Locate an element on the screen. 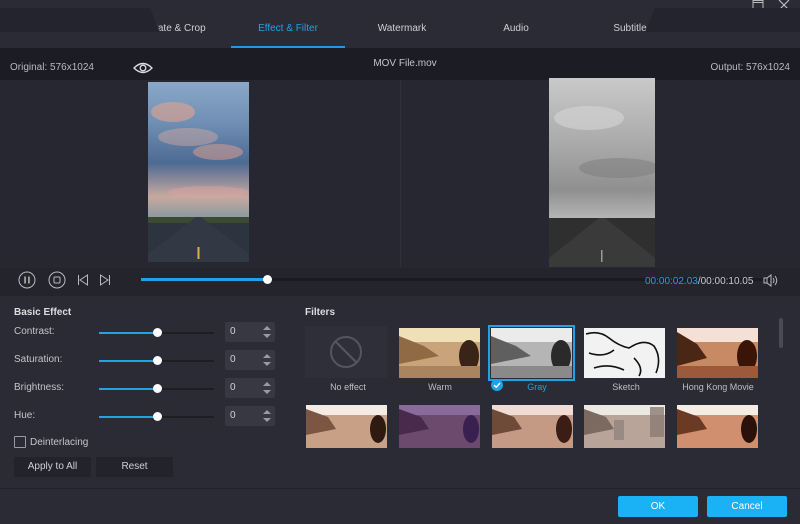 The height and width of the screenshot is (524, 800). apply-to-all-button: Apply to All is located at coordinates (52, 467).